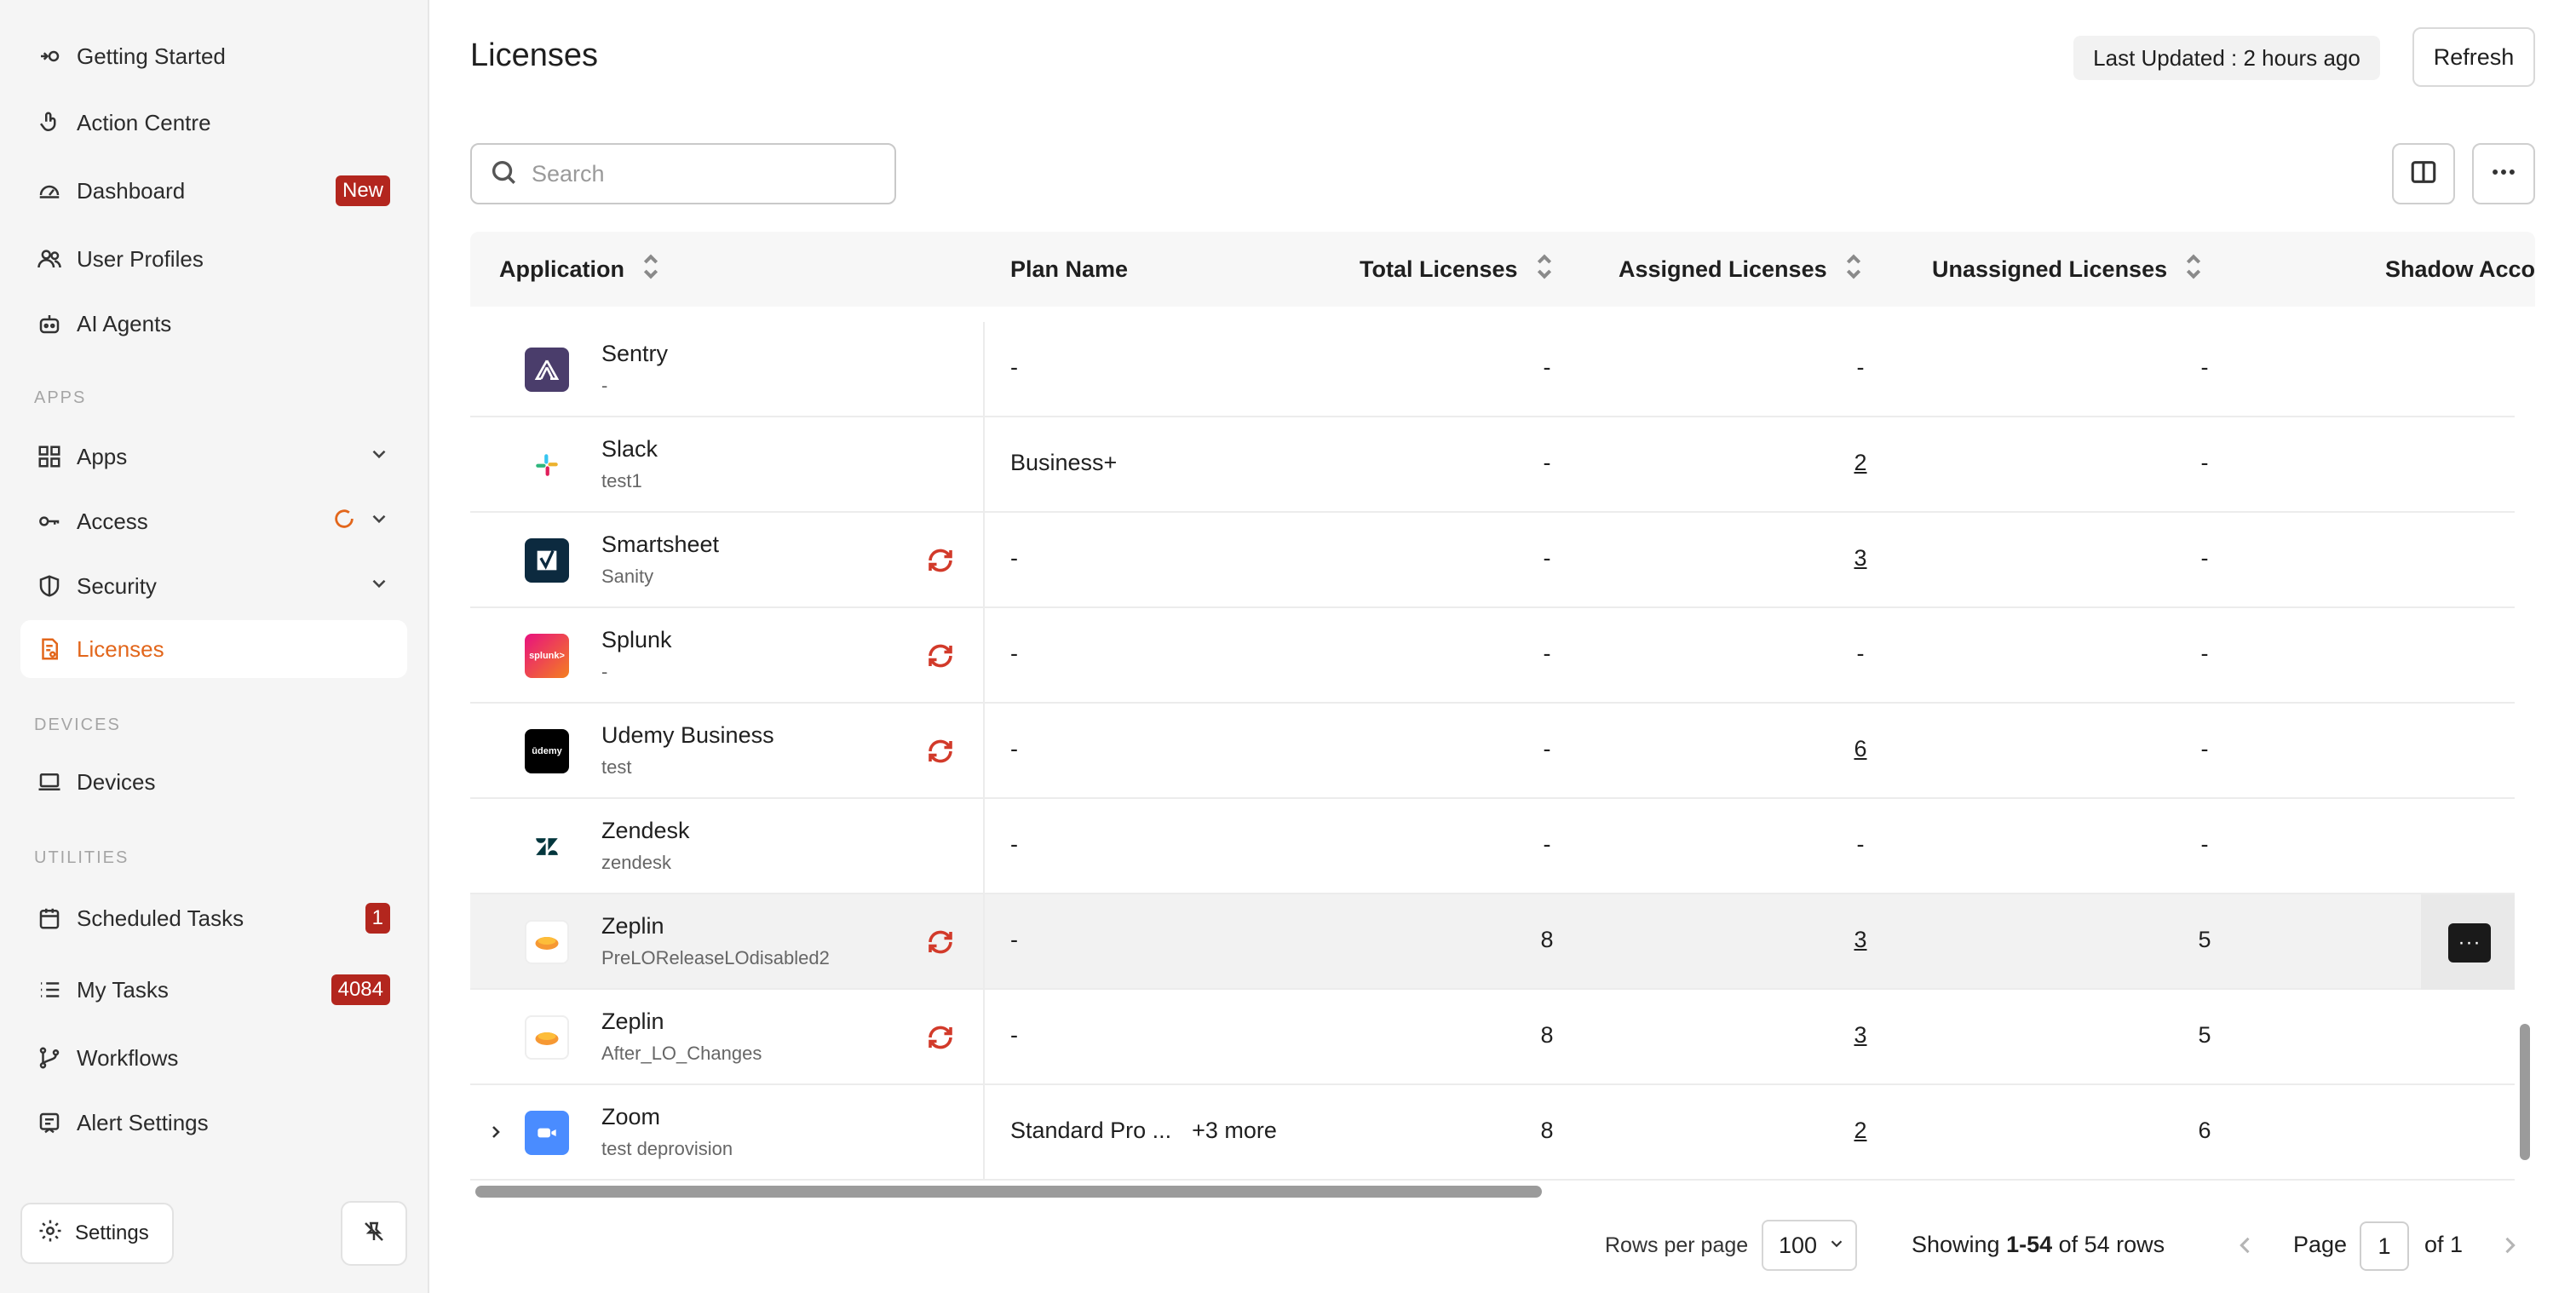 The image size is (2576, 1293). Describe the element at coordinates (660, 545) in the screenshot. I see `app-name: Smartsheet` at that location.